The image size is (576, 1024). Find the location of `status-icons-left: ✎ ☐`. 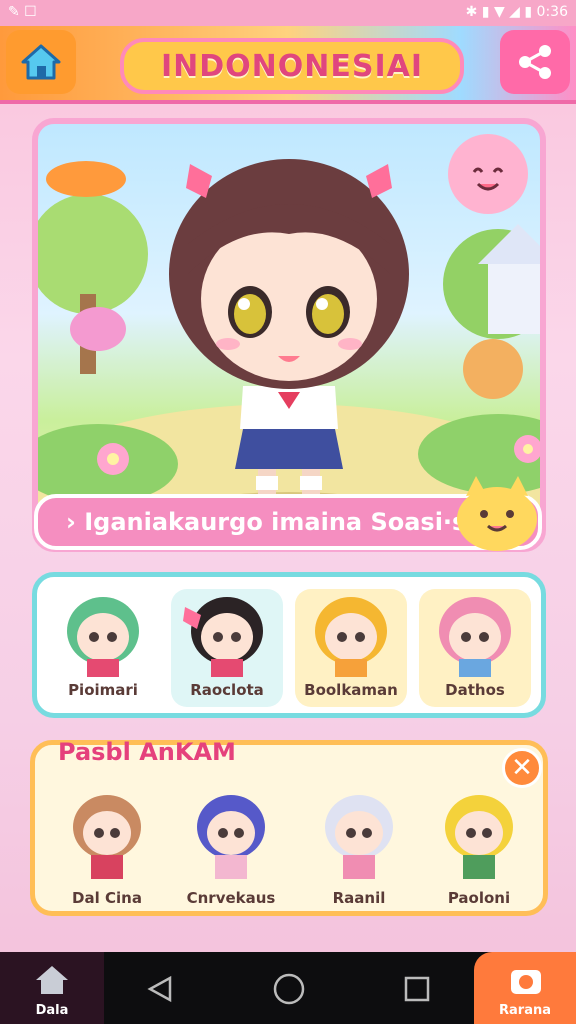

status-icons-left: ✎ ☐ is located at coordinates (22, 12).